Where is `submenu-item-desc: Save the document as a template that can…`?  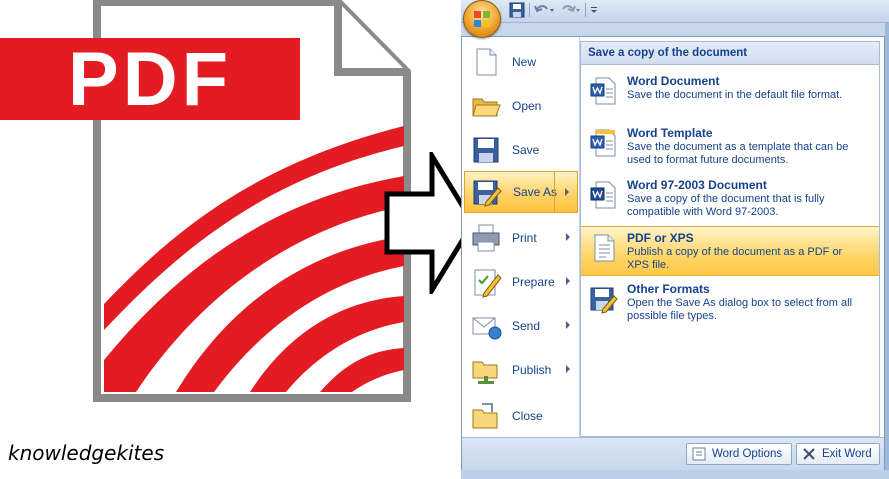 submenu-item-desc: Save the document as a template that can… is located at coordinates (738, 153).